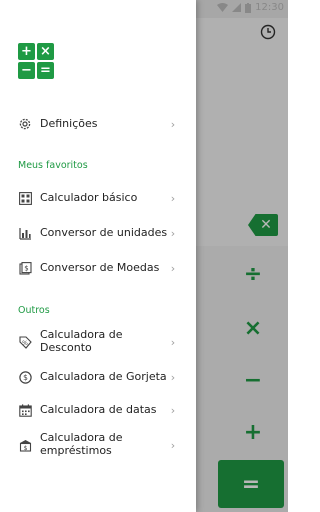 This screenshot has width=320, height=512. I want to click on discount-calculator-label: Calculadora de Desconto, so click(81, 341).